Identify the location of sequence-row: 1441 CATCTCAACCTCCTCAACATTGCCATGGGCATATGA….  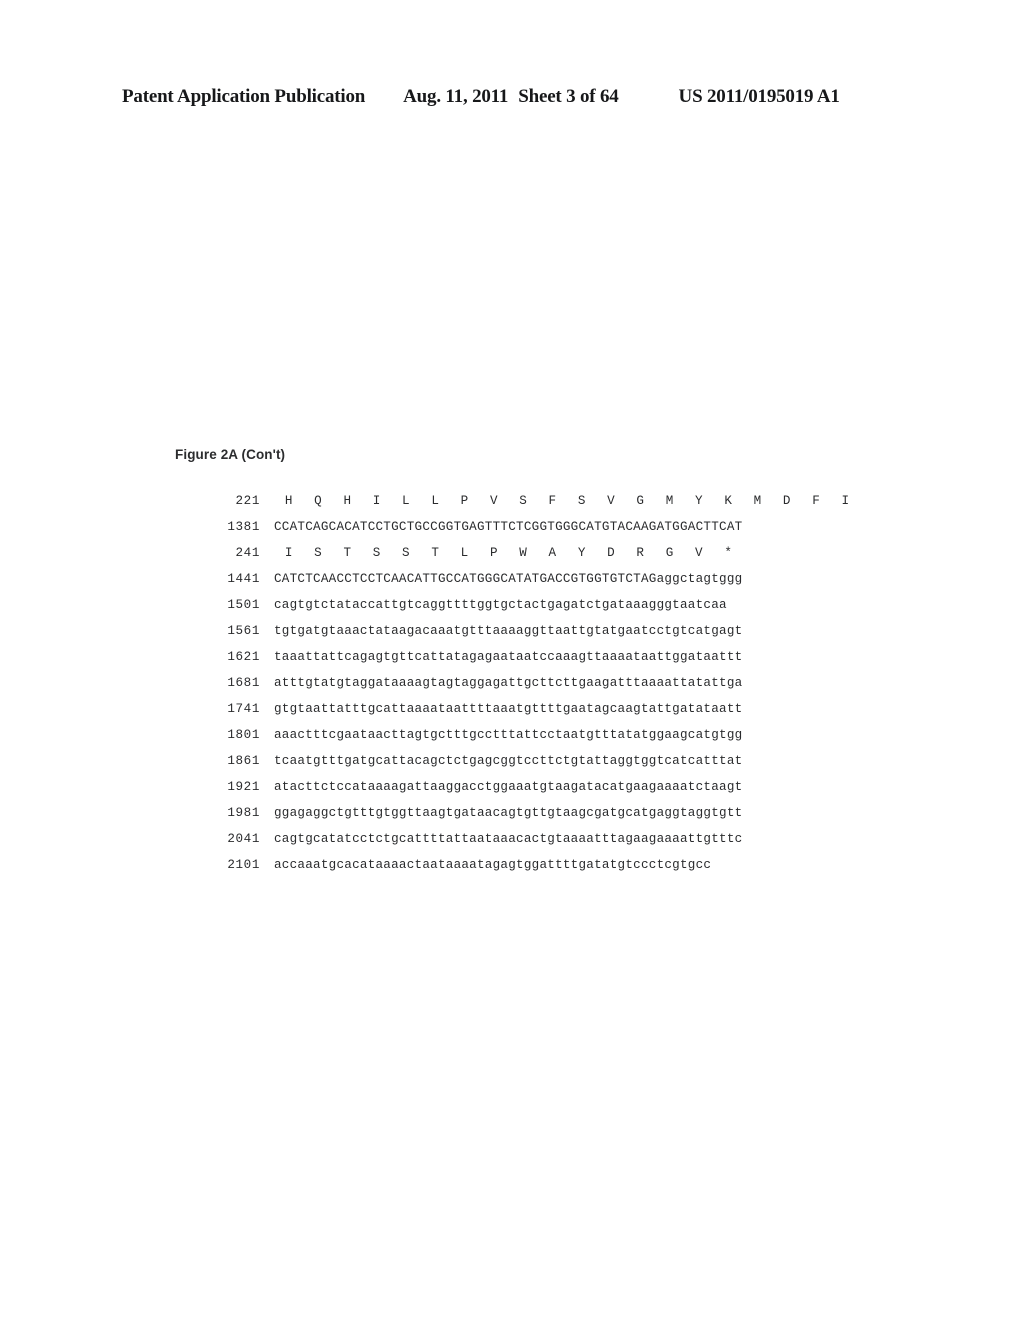
(534, 585).